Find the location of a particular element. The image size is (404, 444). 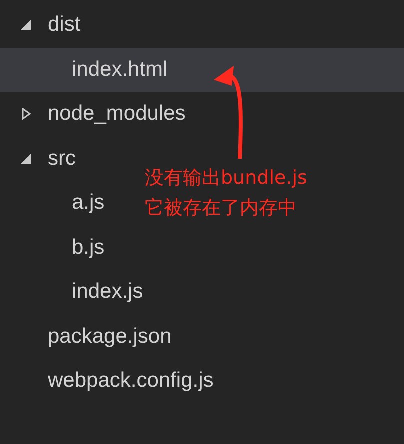

selected-tree-row: index.html is located at coordinates (202, 70).